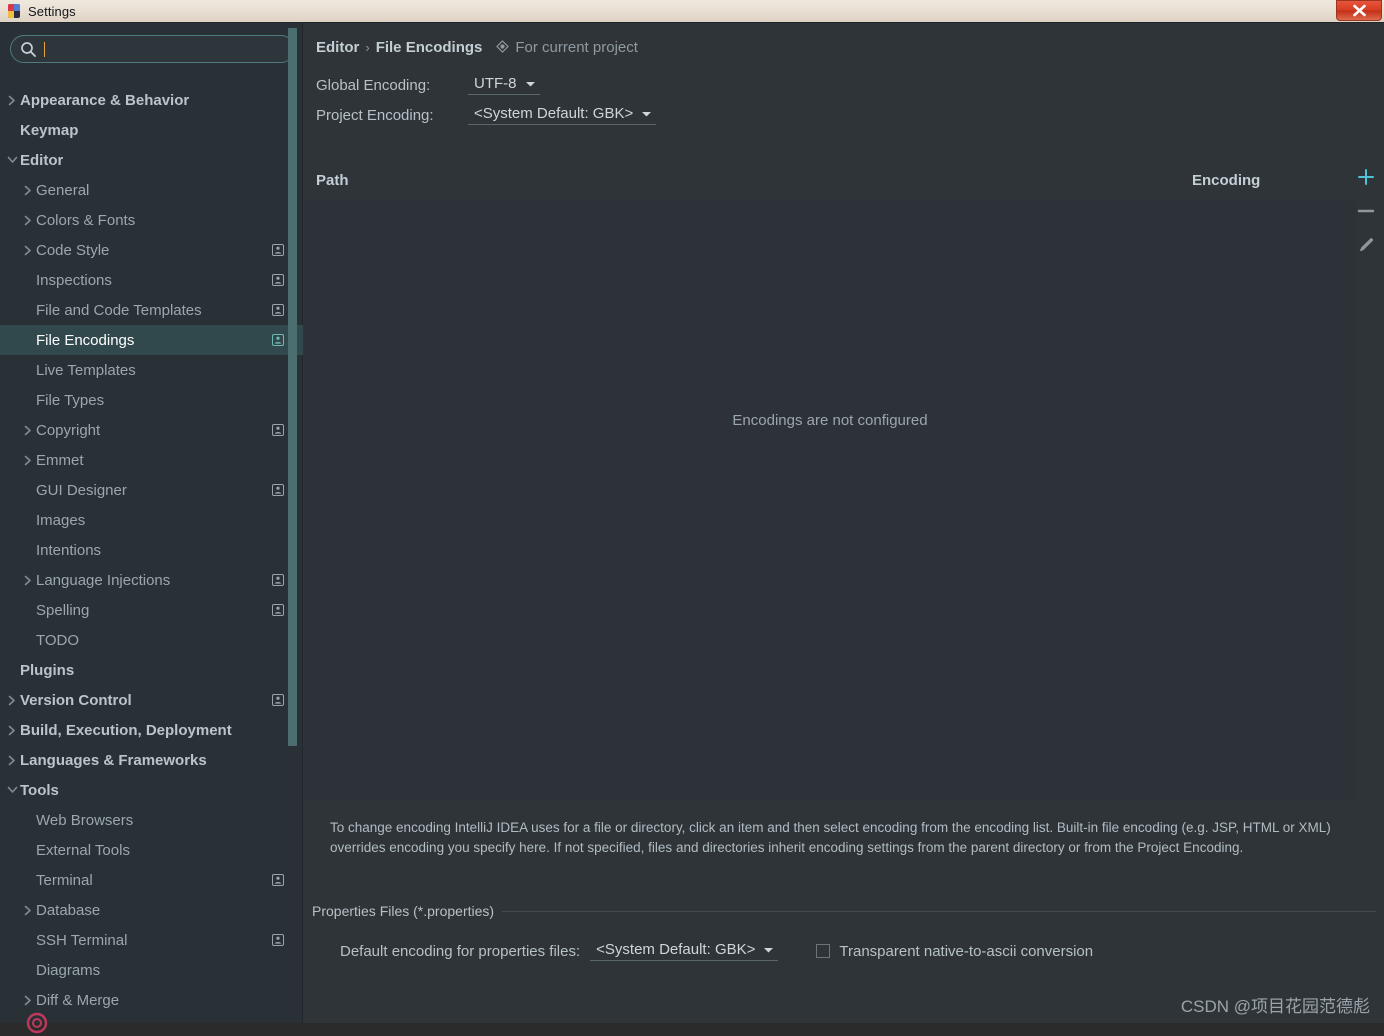  Describe the element at coordinates (151, 970) in the screenshot. I see `sidebar-item-diagrams: Diagrams` at that location.